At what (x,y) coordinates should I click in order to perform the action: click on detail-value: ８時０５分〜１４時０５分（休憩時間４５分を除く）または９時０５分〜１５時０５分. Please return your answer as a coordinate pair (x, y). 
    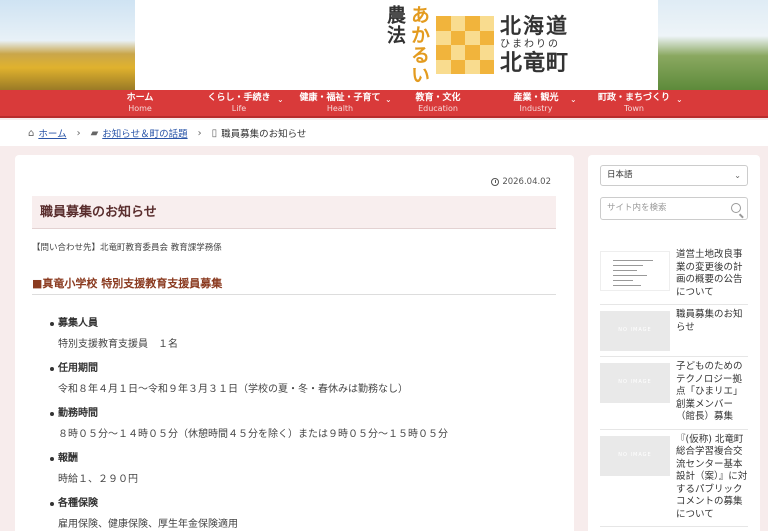
    Looking at the image, I should click on (253, 434).